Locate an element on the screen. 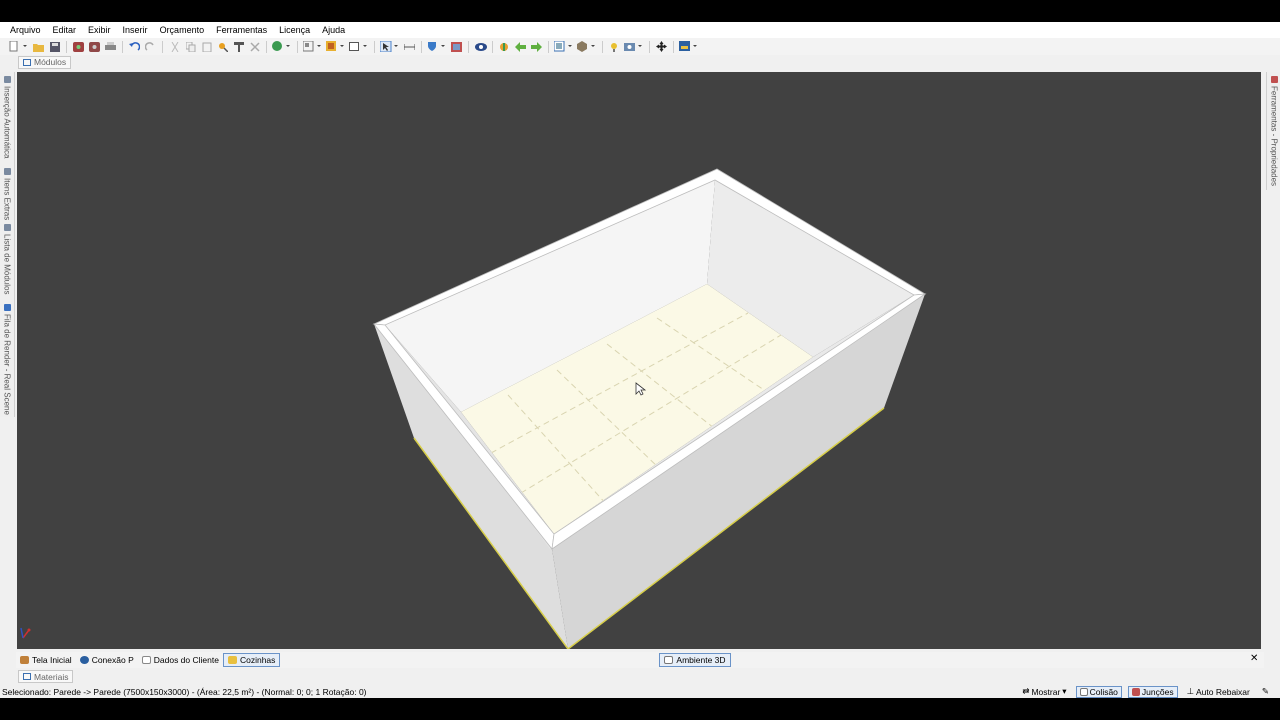 Image resolution: width=1280 pixels, height=720 pixels. side-tab-fila-label: Fila de Render - Real Scene is located at coordinates (7, 364).